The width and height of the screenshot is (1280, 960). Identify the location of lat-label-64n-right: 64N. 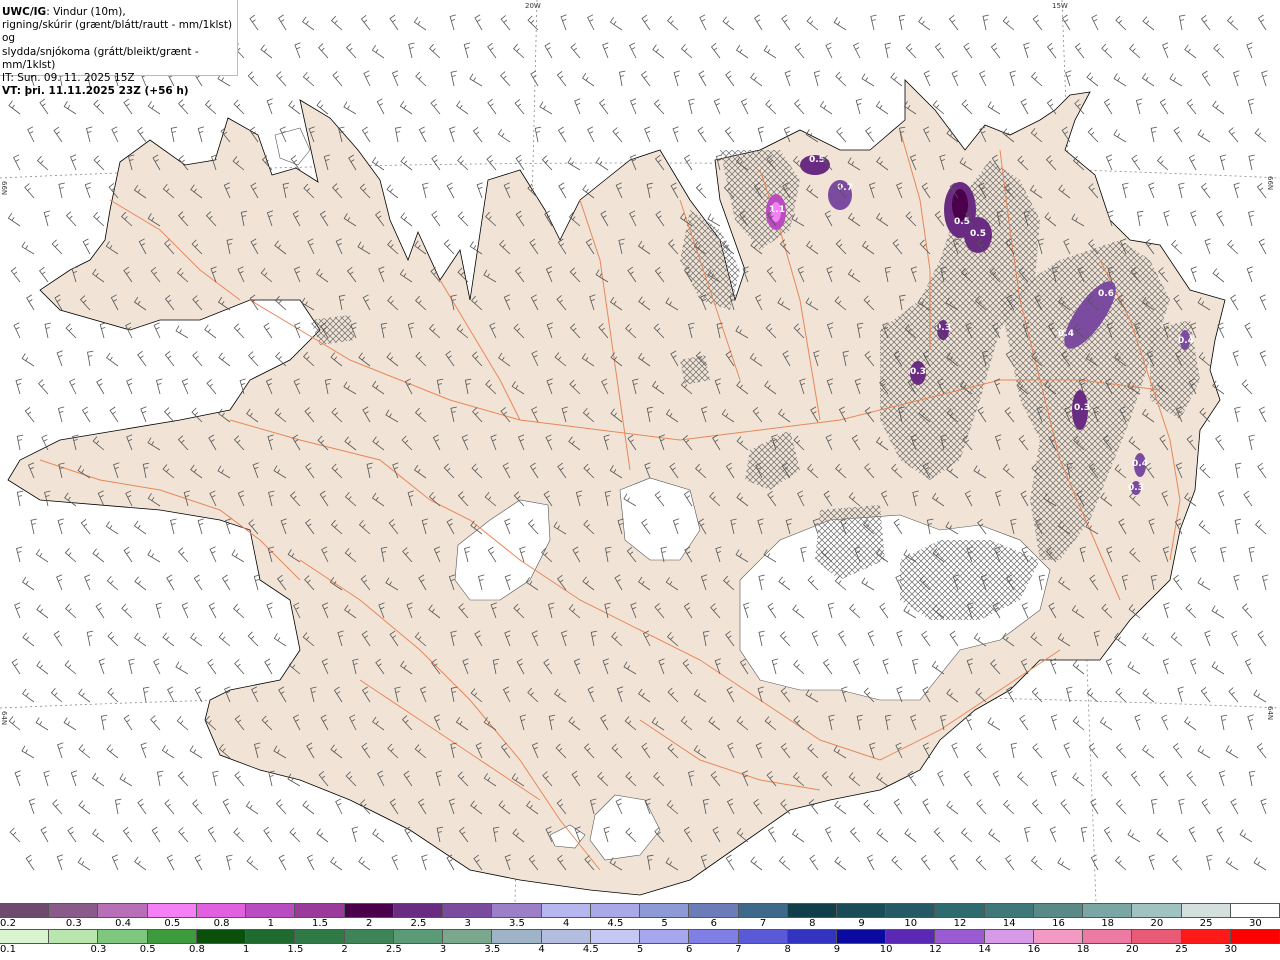
(1270, 713).